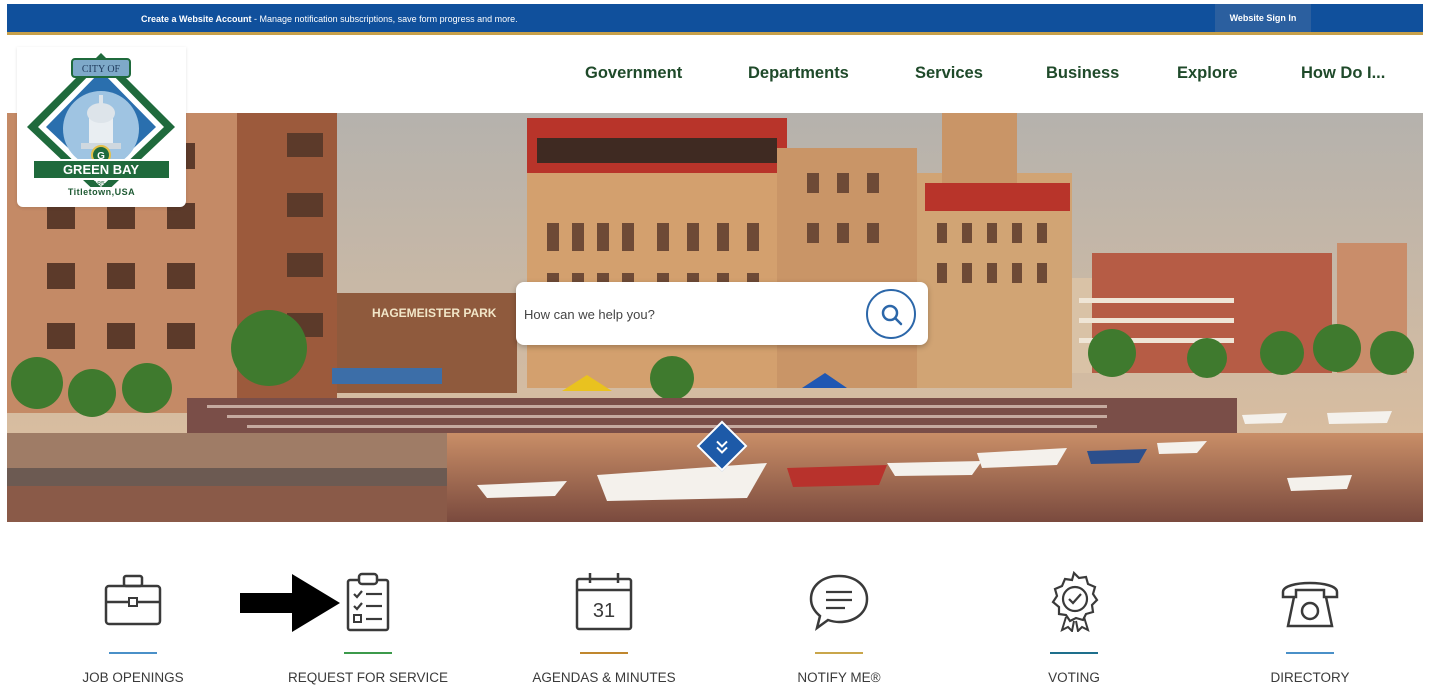 Image resolution: width=1429 pixels, height=685 pixels. I want to click on search-button, so click(891, 314).